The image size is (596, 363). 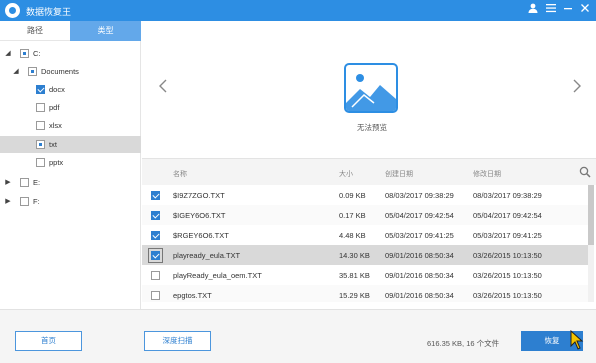 What do you see at coordinates (507, 195) in the screenshot?
I see `cell-modified: 08/03/2017 09:38:29` at bounding box center [507, 195].